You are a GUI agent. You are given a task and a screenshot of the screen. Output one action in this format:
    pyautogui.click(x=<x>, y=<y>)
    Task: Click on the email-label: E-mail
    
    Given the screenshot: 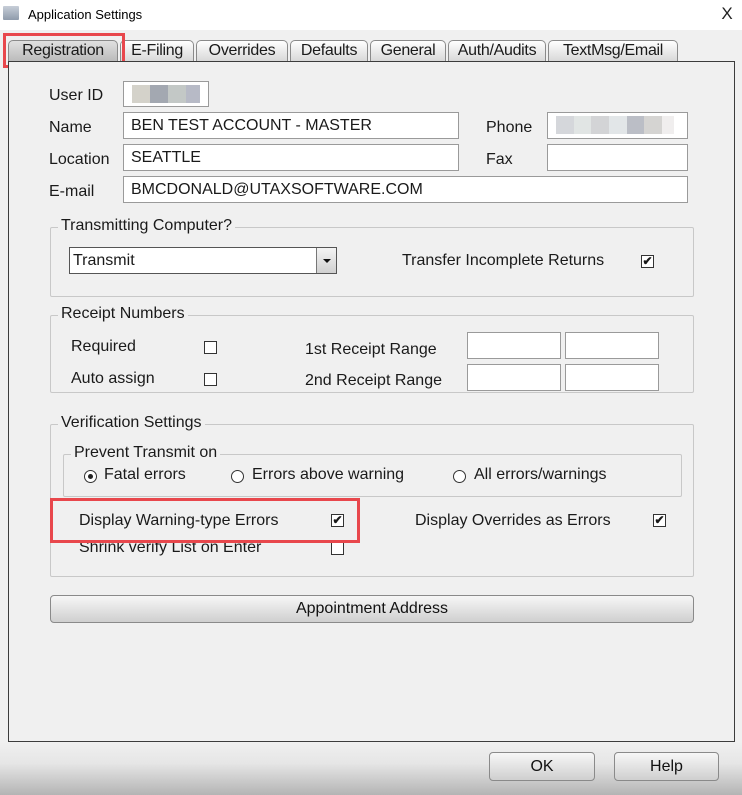 What is the action you would take?
    pyautogui.click(x=72, y=191)
    